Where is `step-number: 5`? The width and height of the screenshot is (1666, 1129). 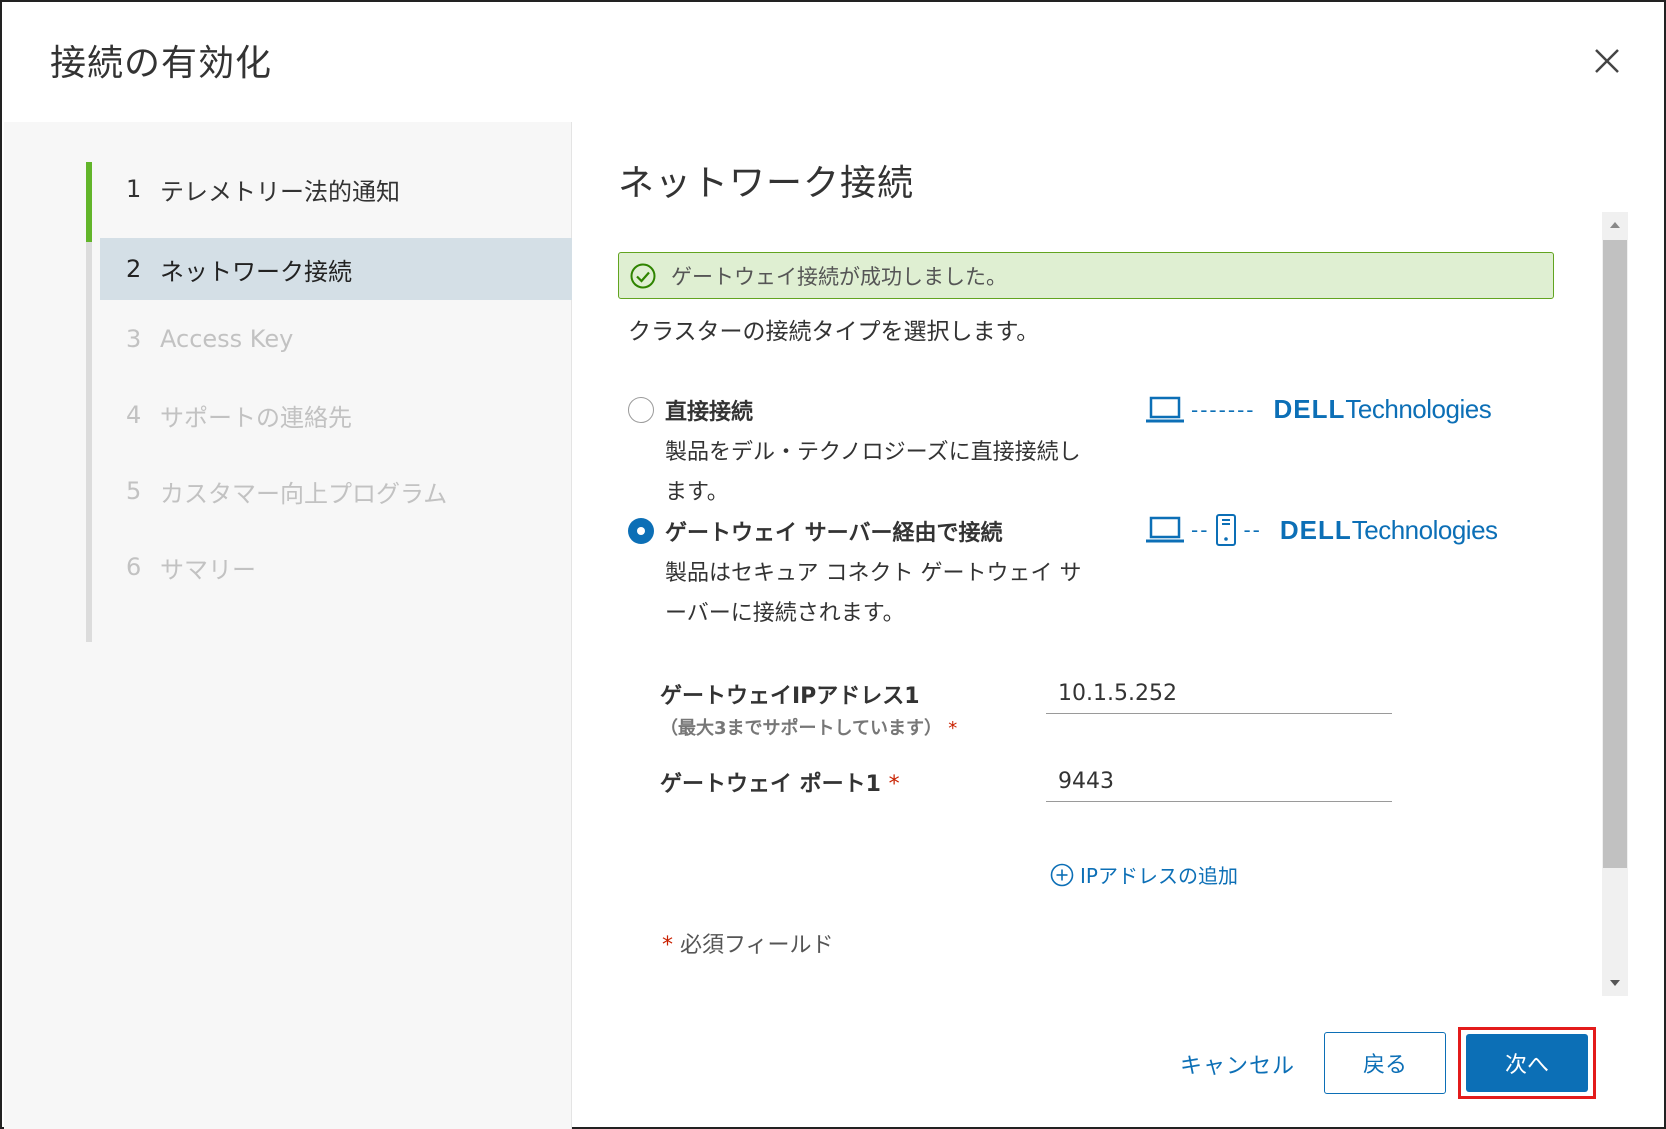 step-number: 5 is located at coordinates (134, 491).